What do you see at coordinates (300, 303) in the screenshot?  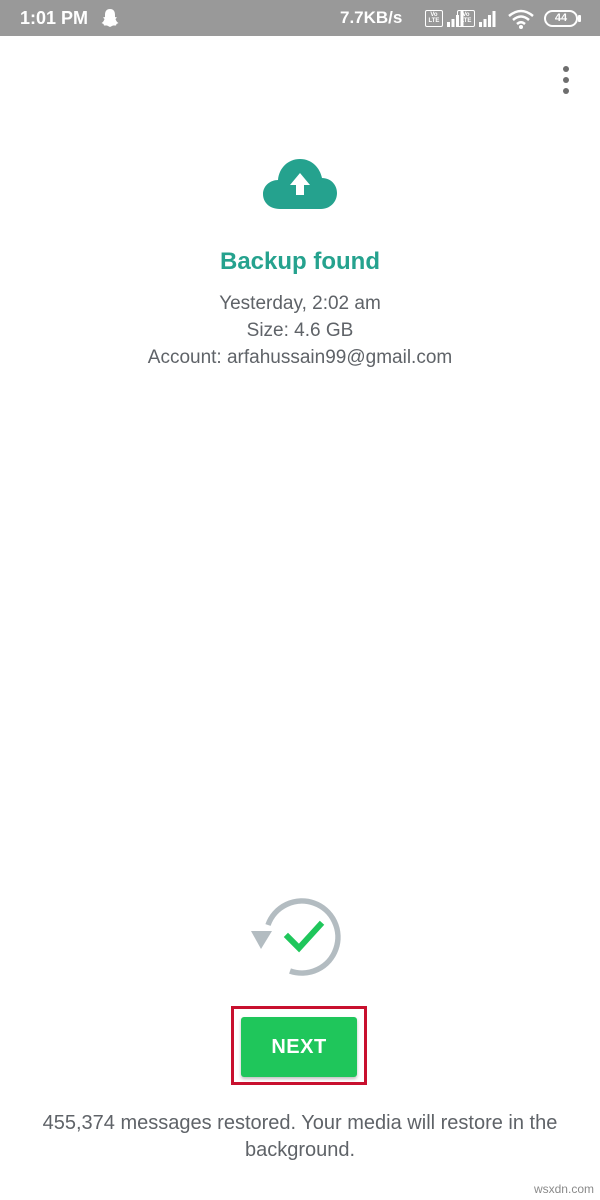 I see `backup-date: Yesterday, 2:02 am` at bounding box center [300, 303].